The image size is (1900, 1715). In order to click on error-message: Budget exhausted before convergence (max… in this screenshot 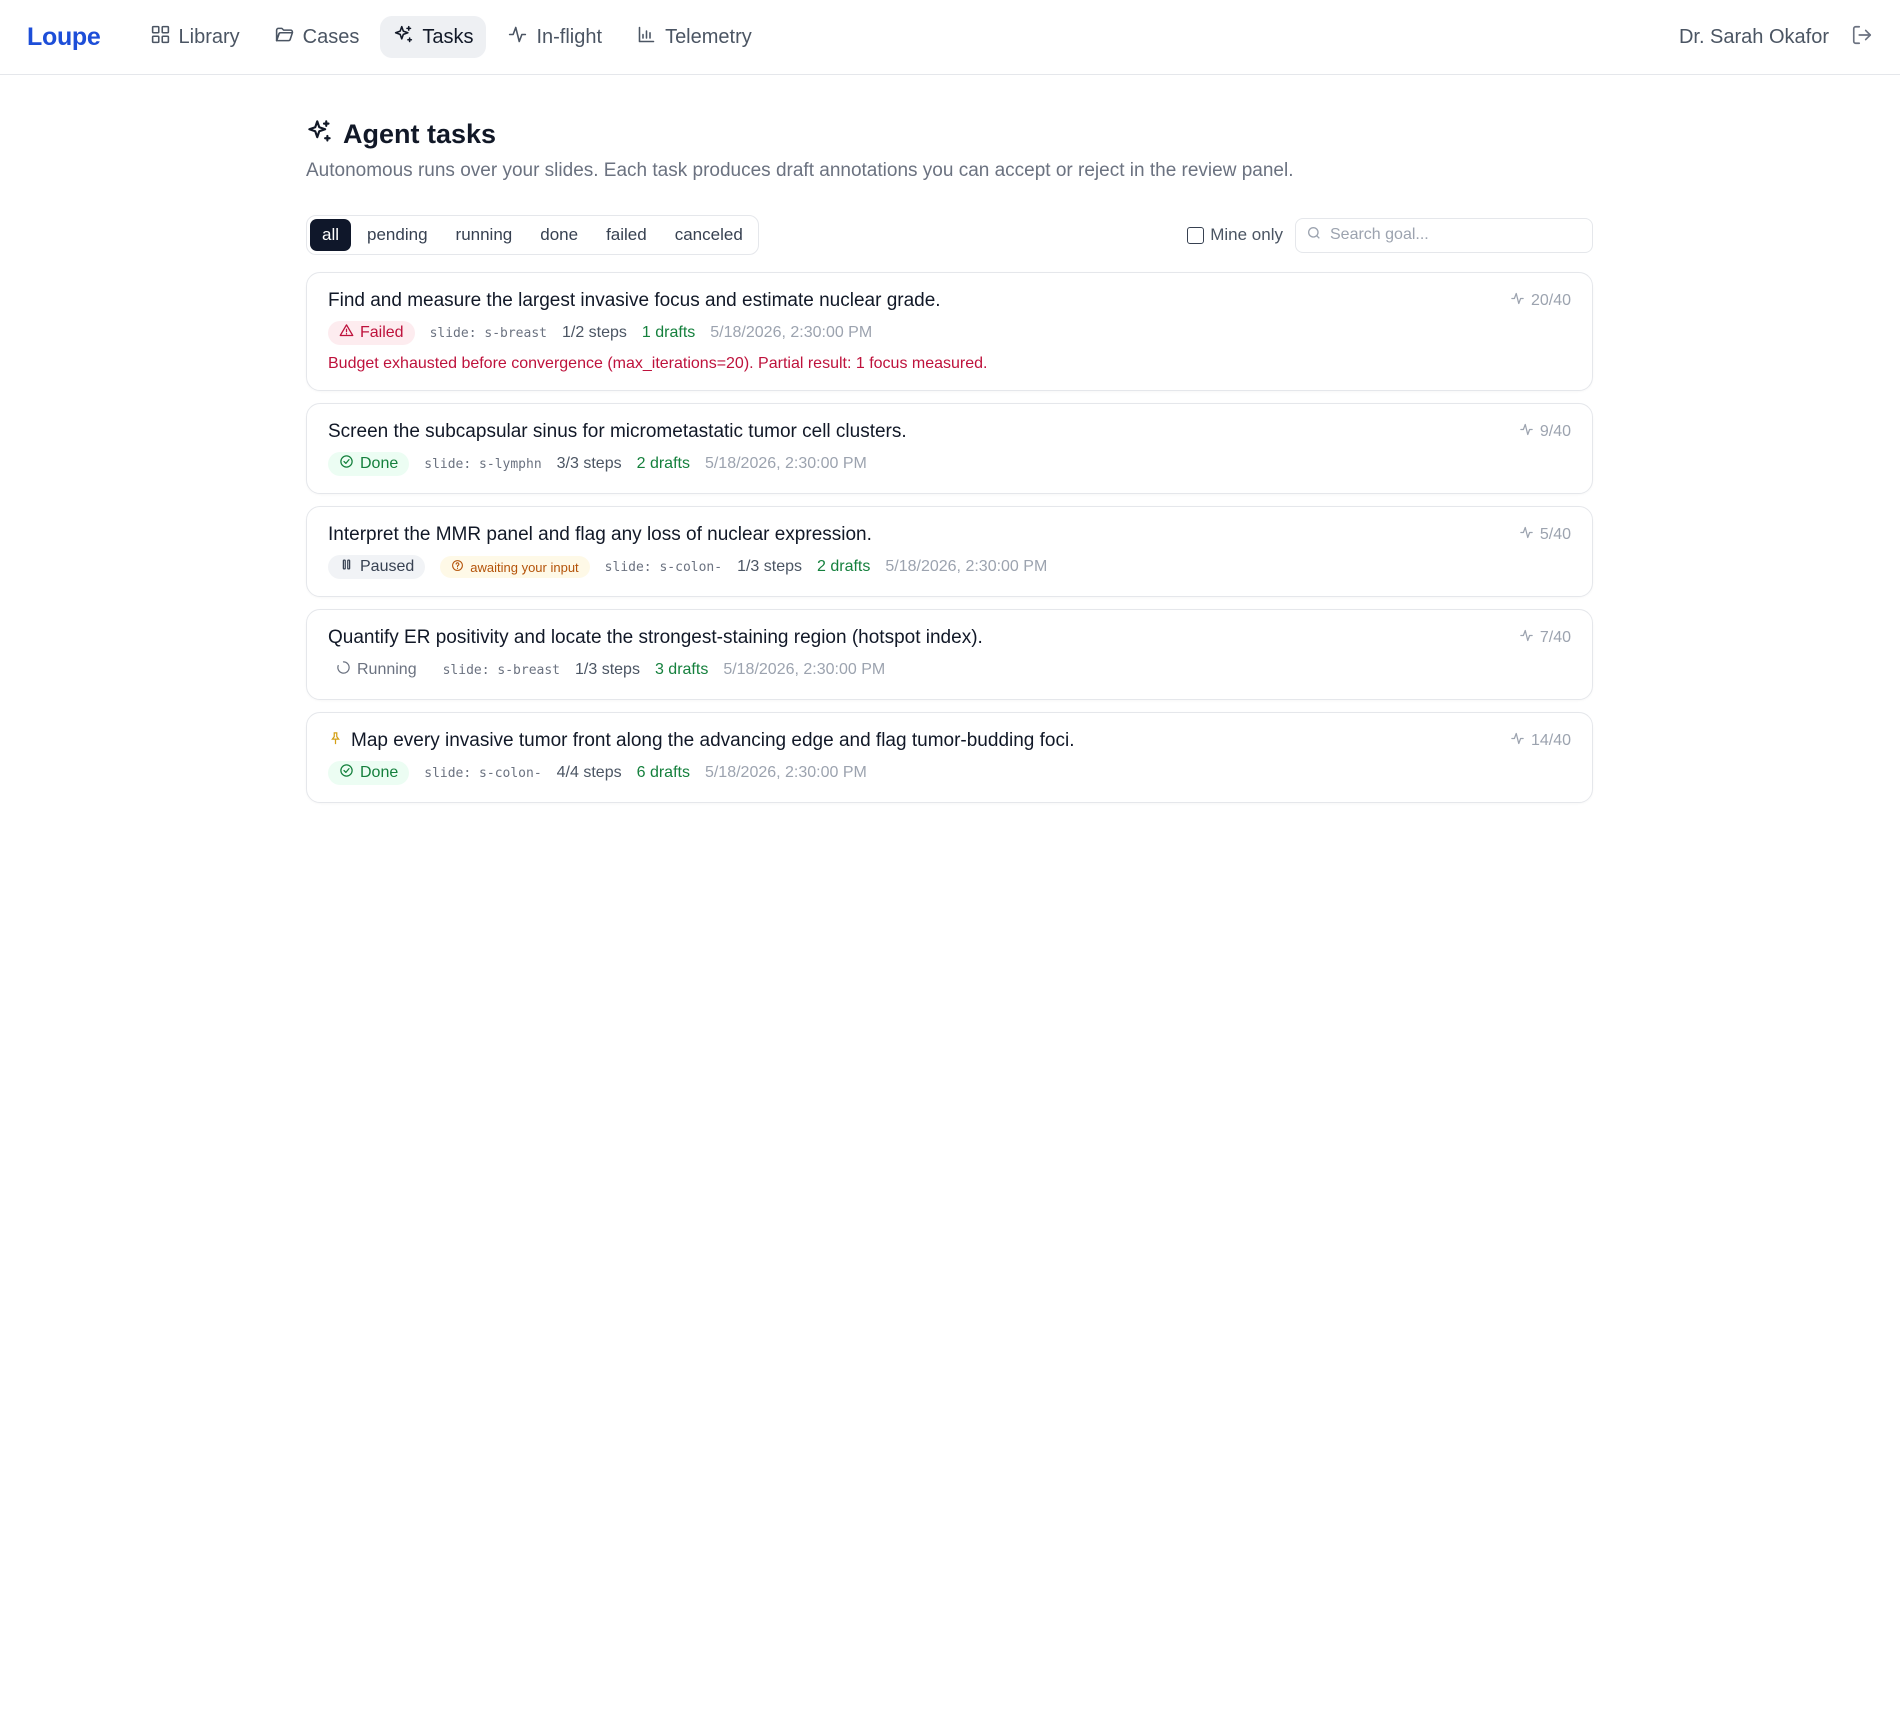, I will do `click(658, 363)`.